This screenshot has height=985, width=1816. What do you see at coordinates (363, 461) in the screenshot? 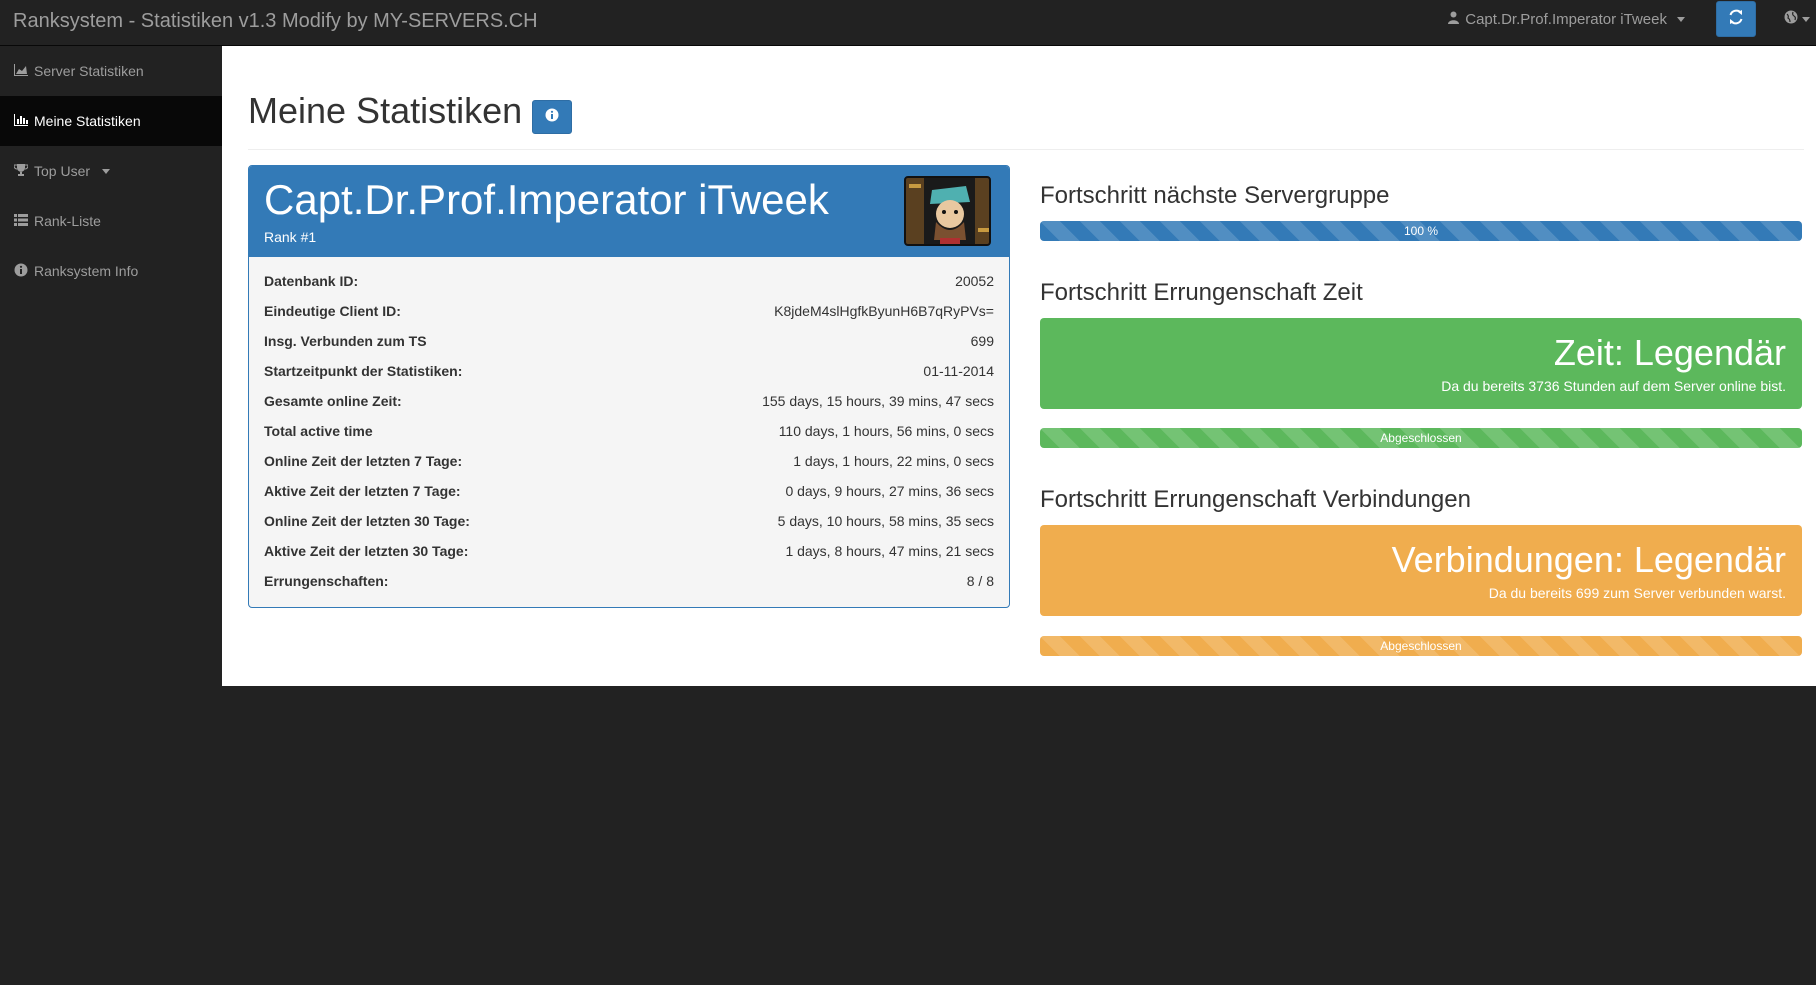
I see `stat-label: Online Zeit der letzten 7 Tage:` at bounding box center [363, 461].